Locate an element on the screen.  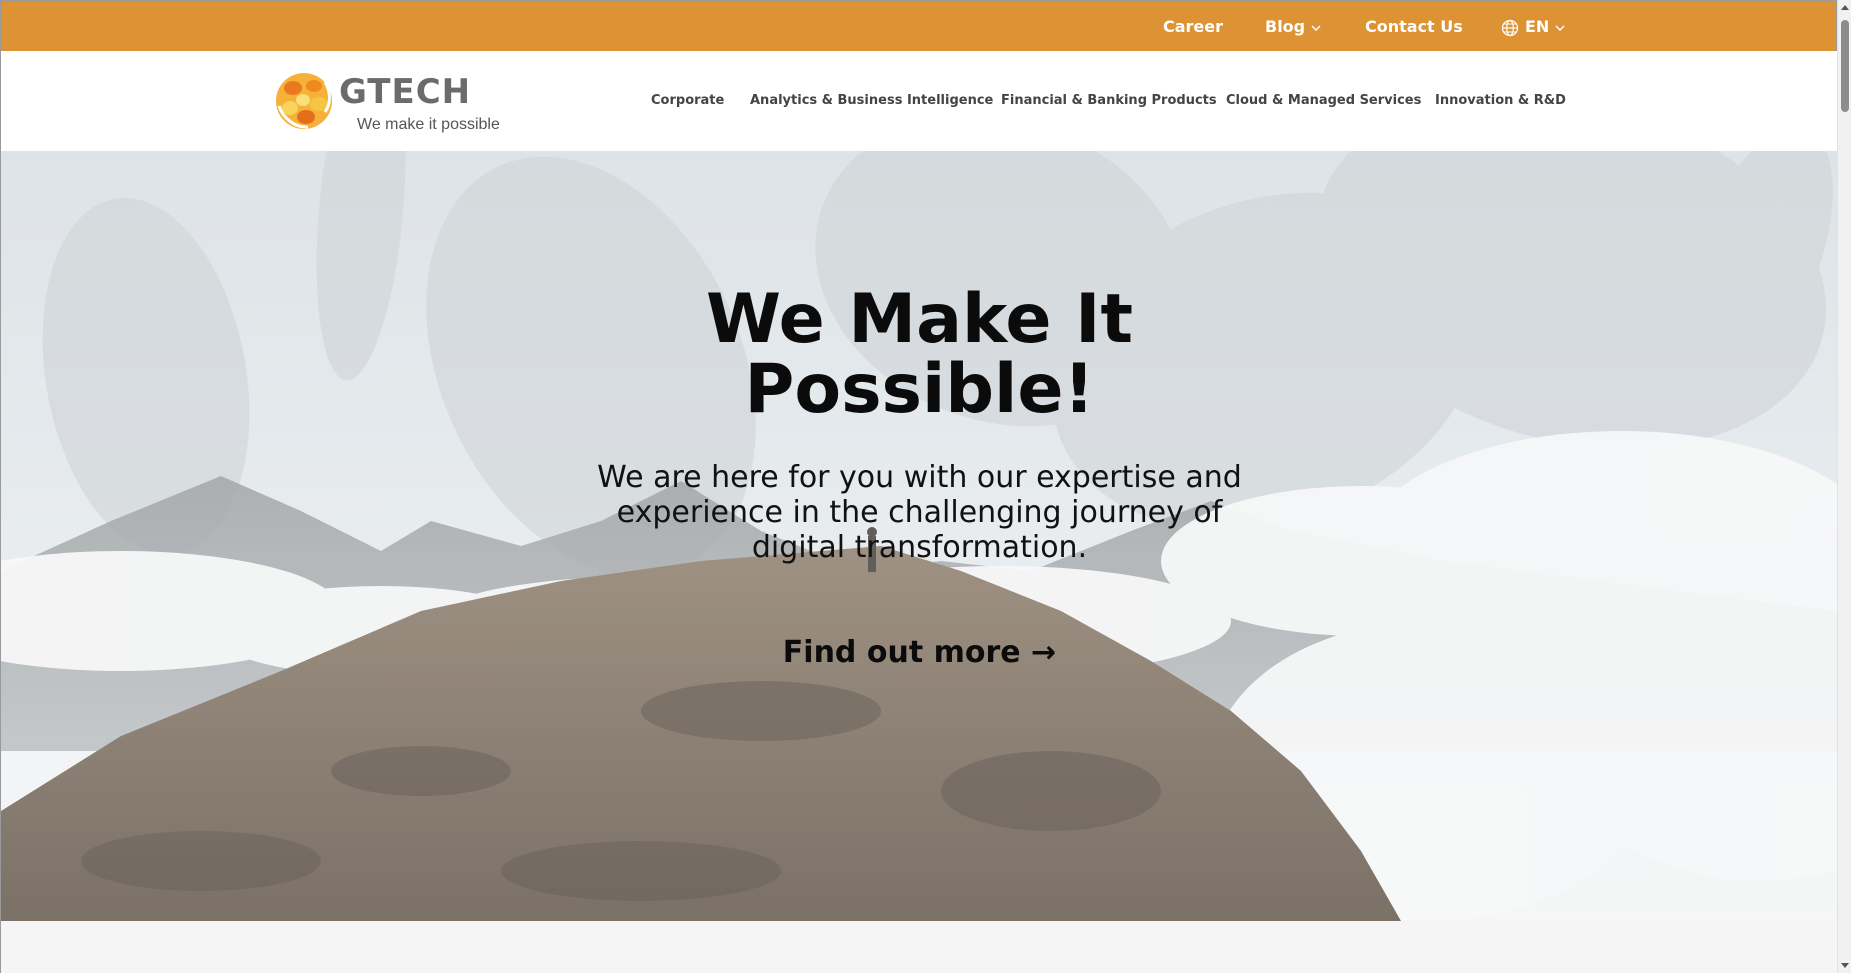
next-section is located at coordinates (918, 947).